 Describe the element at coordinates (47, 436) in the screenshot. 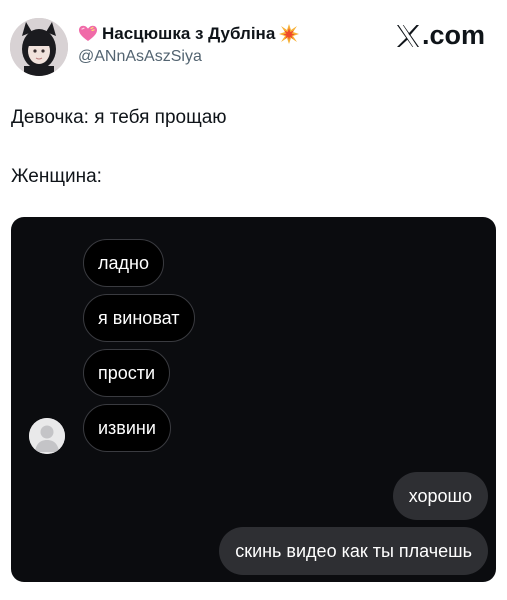

I see `default-user-avatar-icon` at that location.